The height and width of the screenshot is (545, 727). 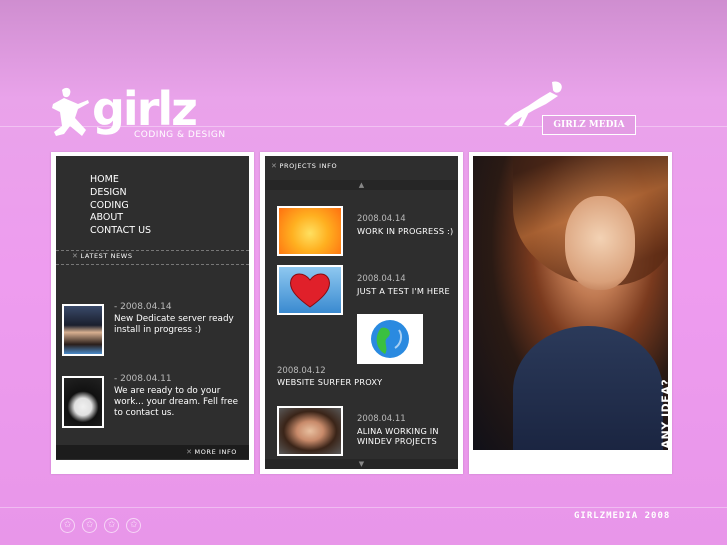 What do you see at coordinates (120, 231) in the screenshot?
I see `nav-item-contact: CONTACT US` at bounding box center [120, 231].